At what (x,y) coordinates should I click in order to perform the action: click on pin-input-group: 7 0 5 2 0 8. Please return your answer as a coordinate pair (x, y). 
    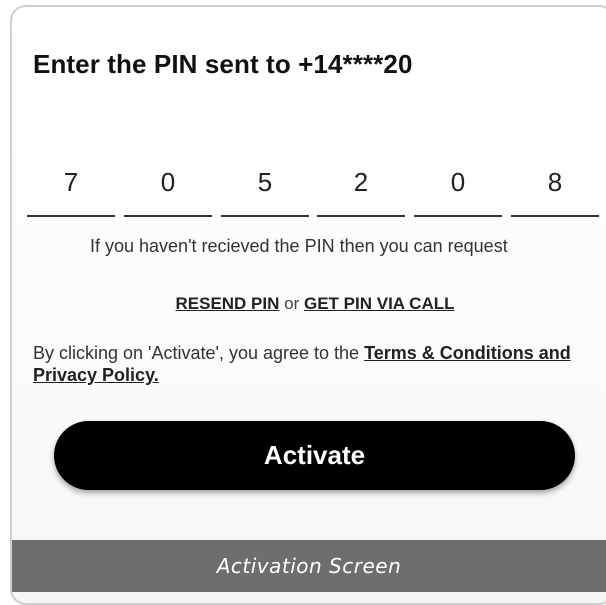
    Looking at the image, I should click on (303, 190).